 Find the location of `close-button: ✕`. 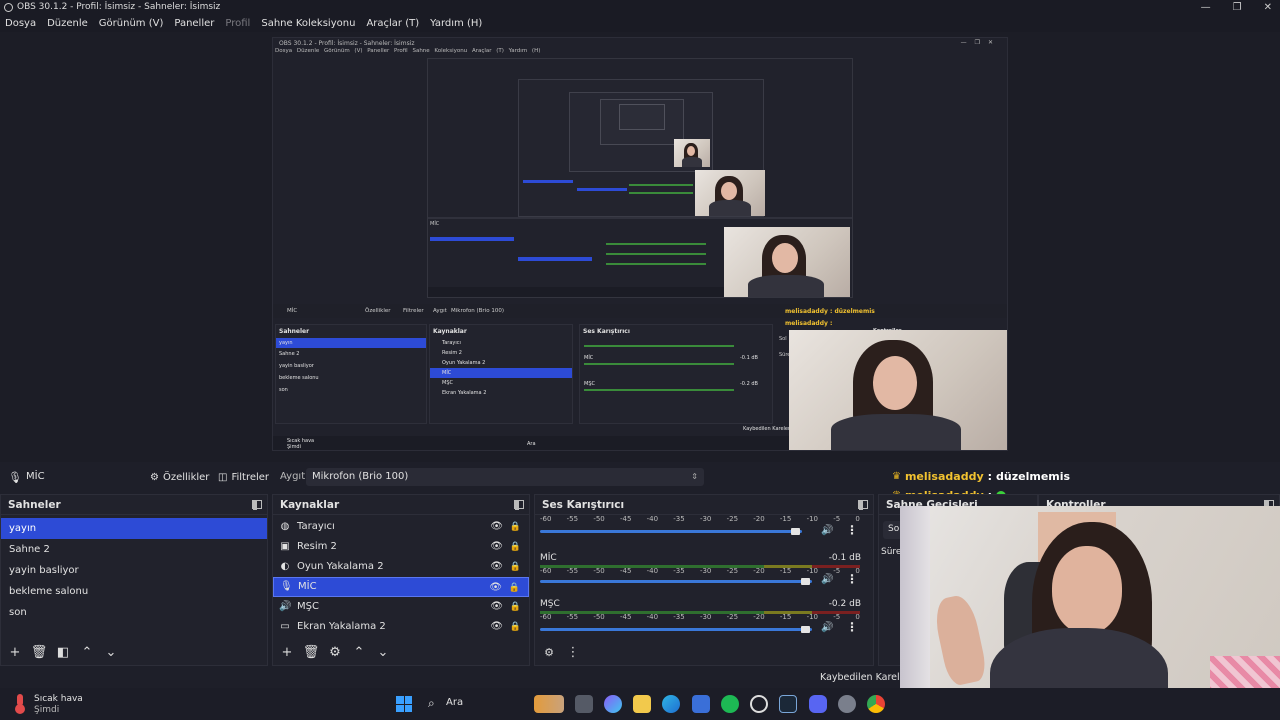

close-button: ✕ is located at coordinates (1268, 7).